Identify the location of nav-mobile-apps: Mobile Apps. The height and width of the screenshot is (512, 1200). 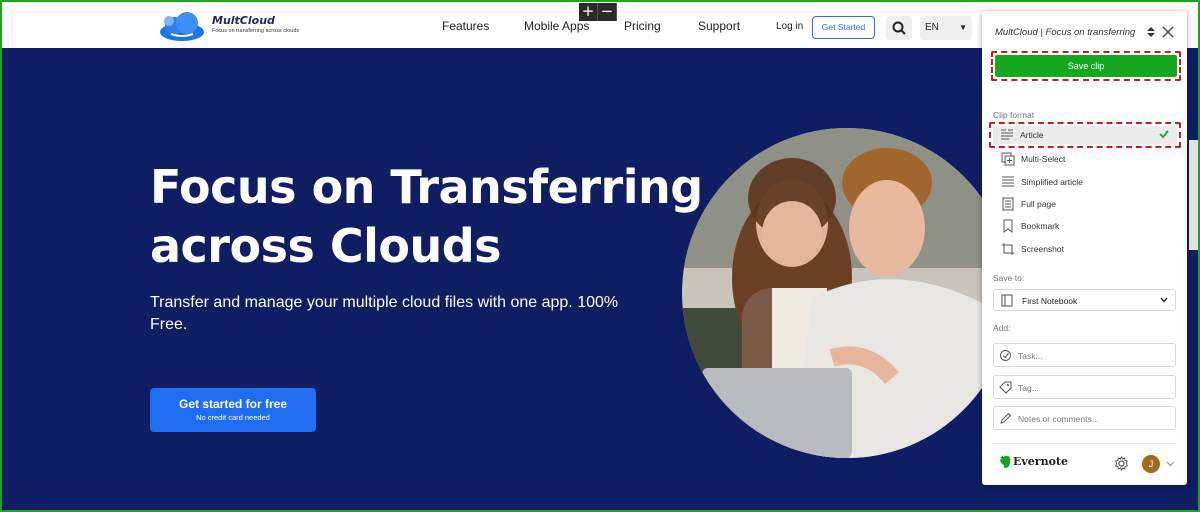
(556, 26).